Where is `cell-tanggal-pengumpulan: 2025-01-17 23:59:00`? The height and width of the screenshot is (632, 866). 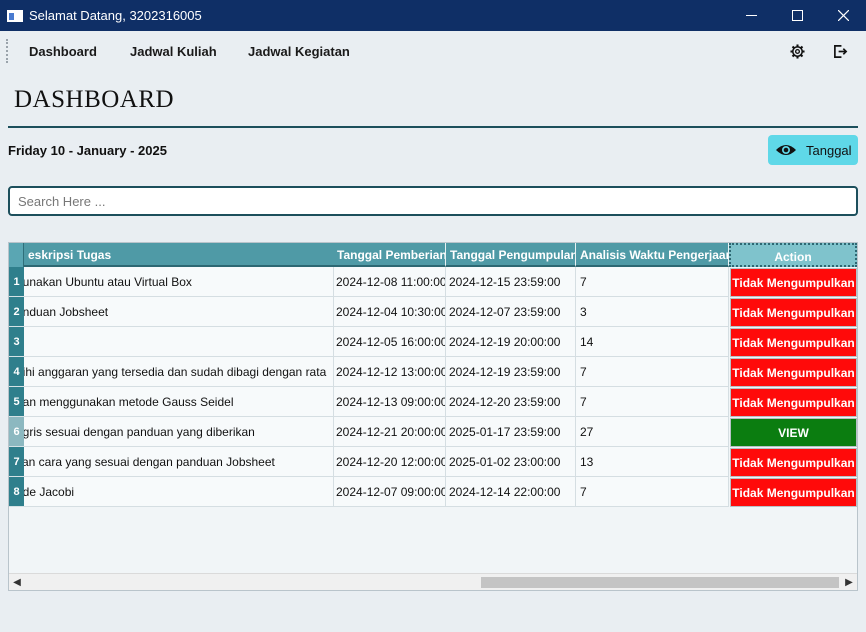
cell-tanggal-pengumpulan: 2025-01-17 23:59:00 is located at coordinates (511, 432).